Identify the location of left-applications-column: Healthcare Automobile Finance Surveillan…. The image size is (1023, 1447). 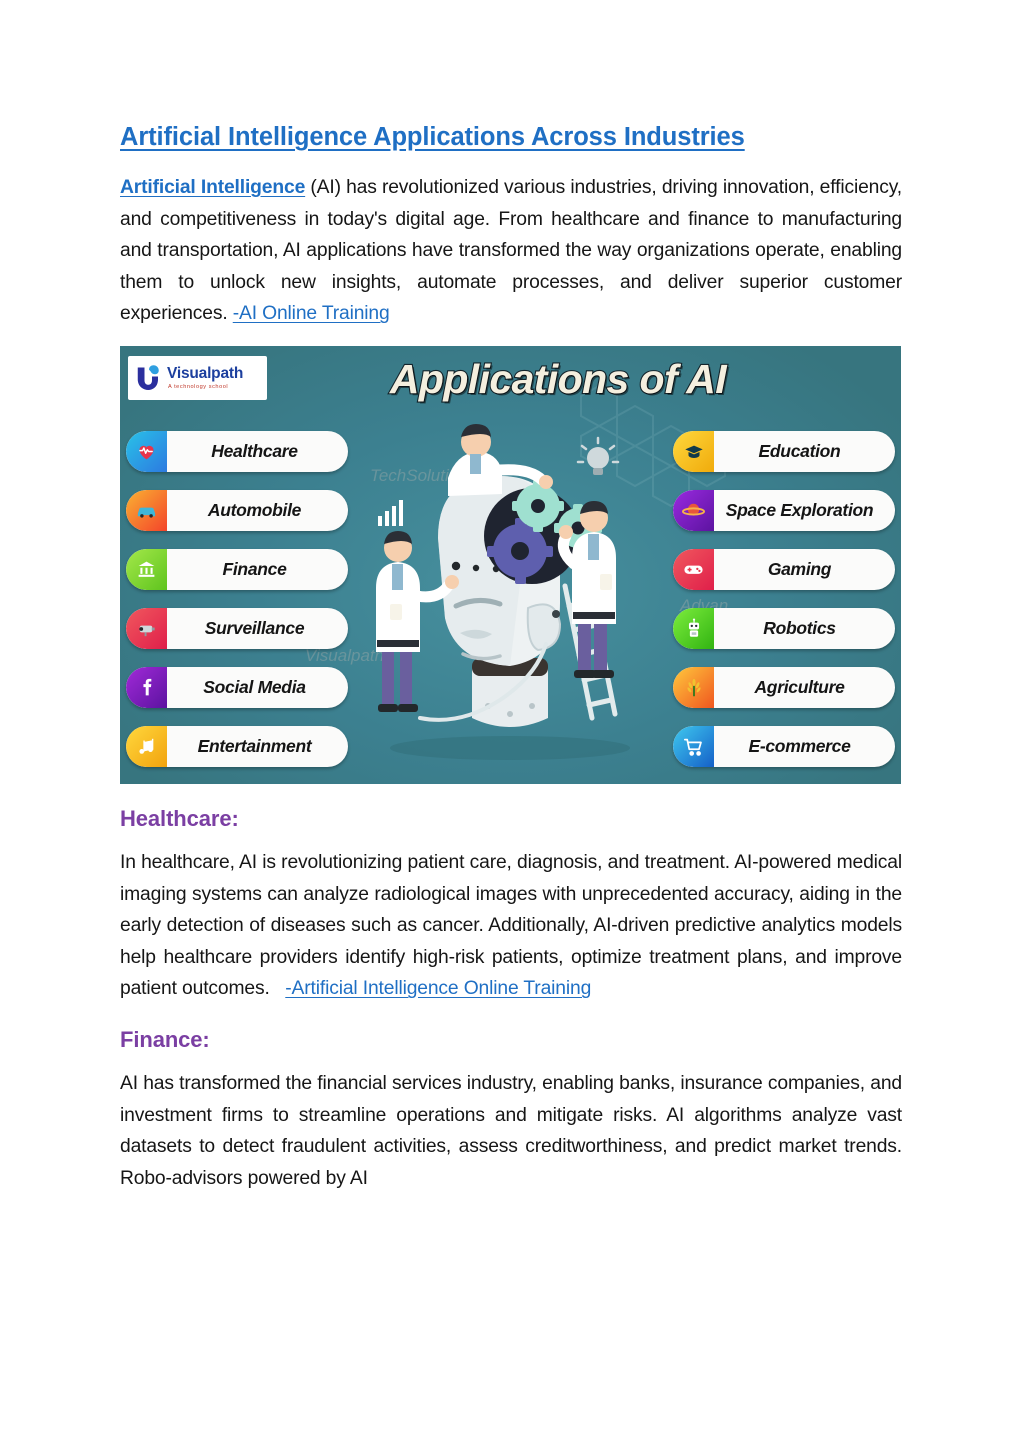
(237, 607).